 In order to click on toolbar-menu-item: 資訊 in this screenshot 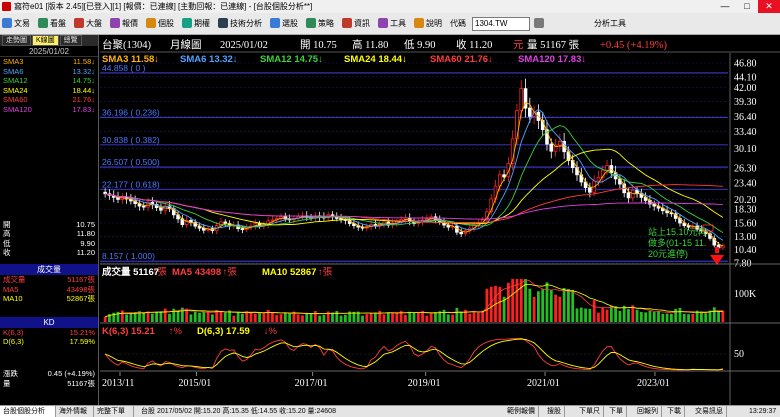, I will do `click(362, 24)`.